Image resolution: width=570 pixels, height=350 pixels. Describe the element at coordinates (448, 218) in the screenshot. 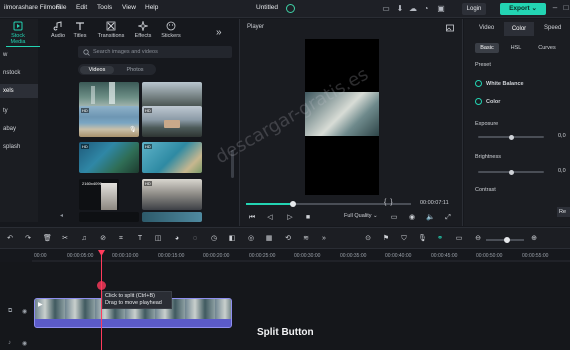

I see `fullscreen-icon: ⤢` at that location.